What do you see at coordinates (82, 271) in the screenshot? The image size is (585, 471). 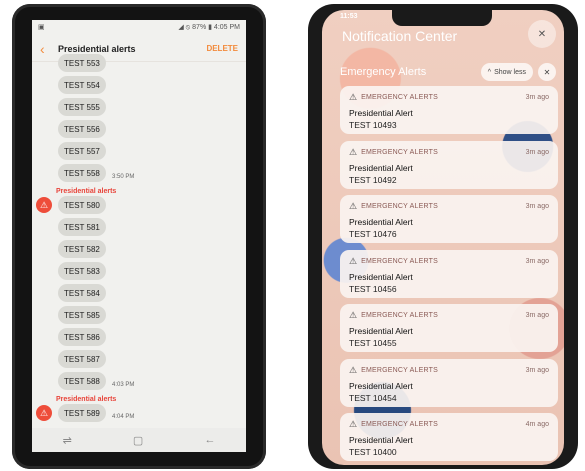 I see `message-bubble: TEST 583` at bounding box center [82, 271].